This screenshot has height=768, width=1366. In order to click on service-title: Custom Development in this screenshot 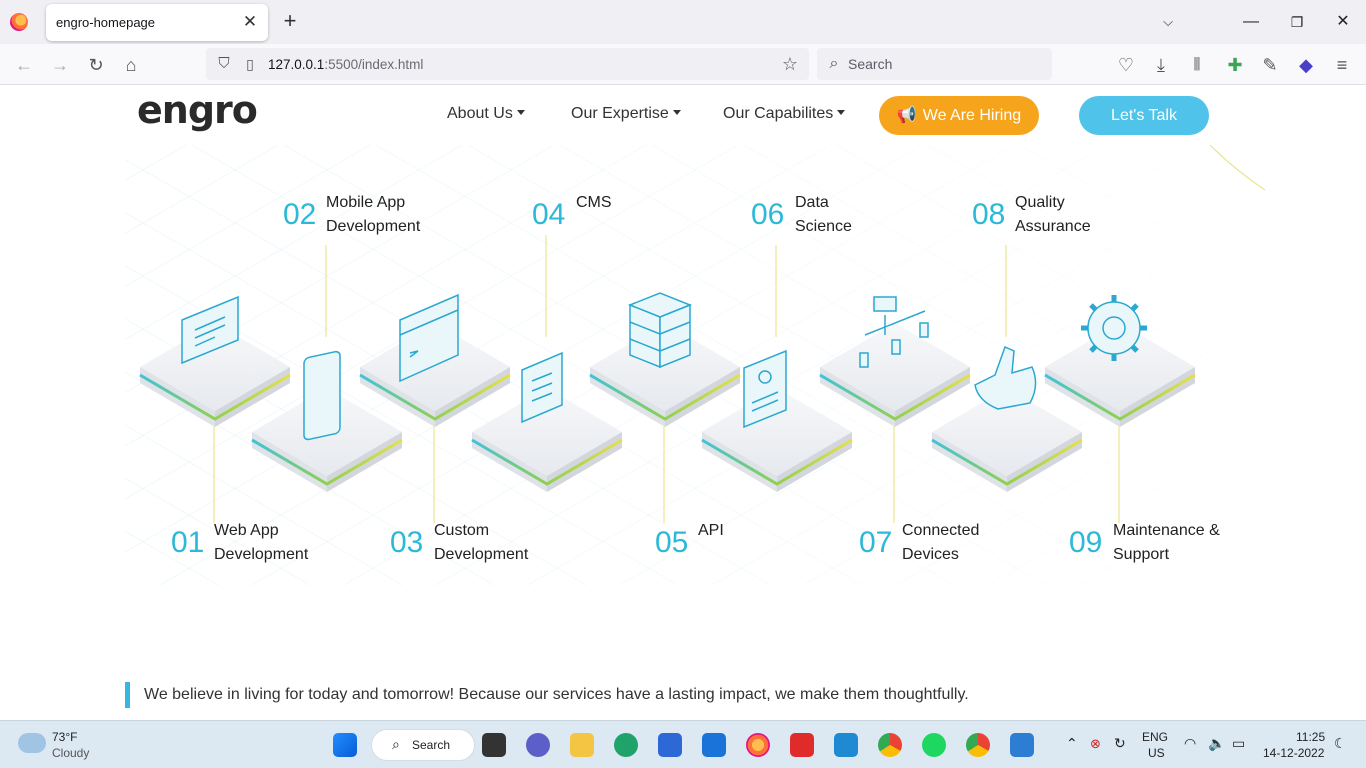, I will do `click(481, 543)`.